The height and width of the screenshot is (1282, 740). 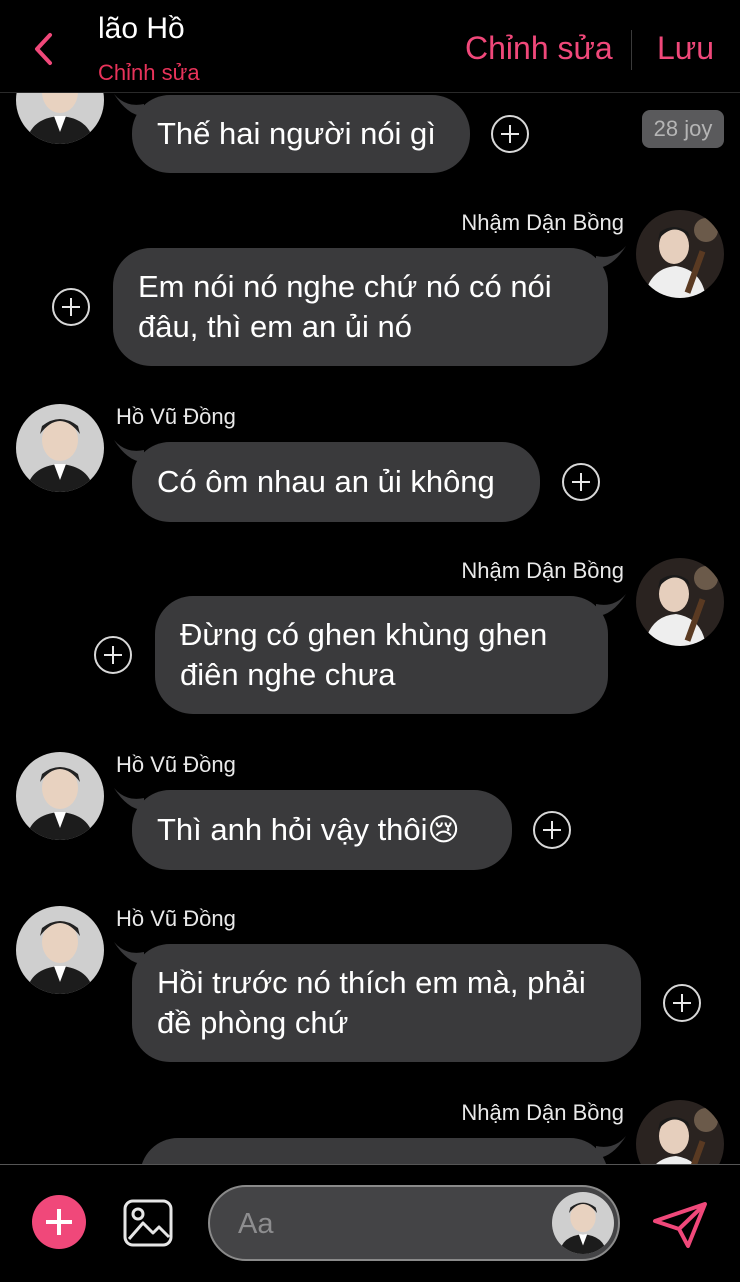 I want to click on message-bubble, so click(x=374, y=1151).